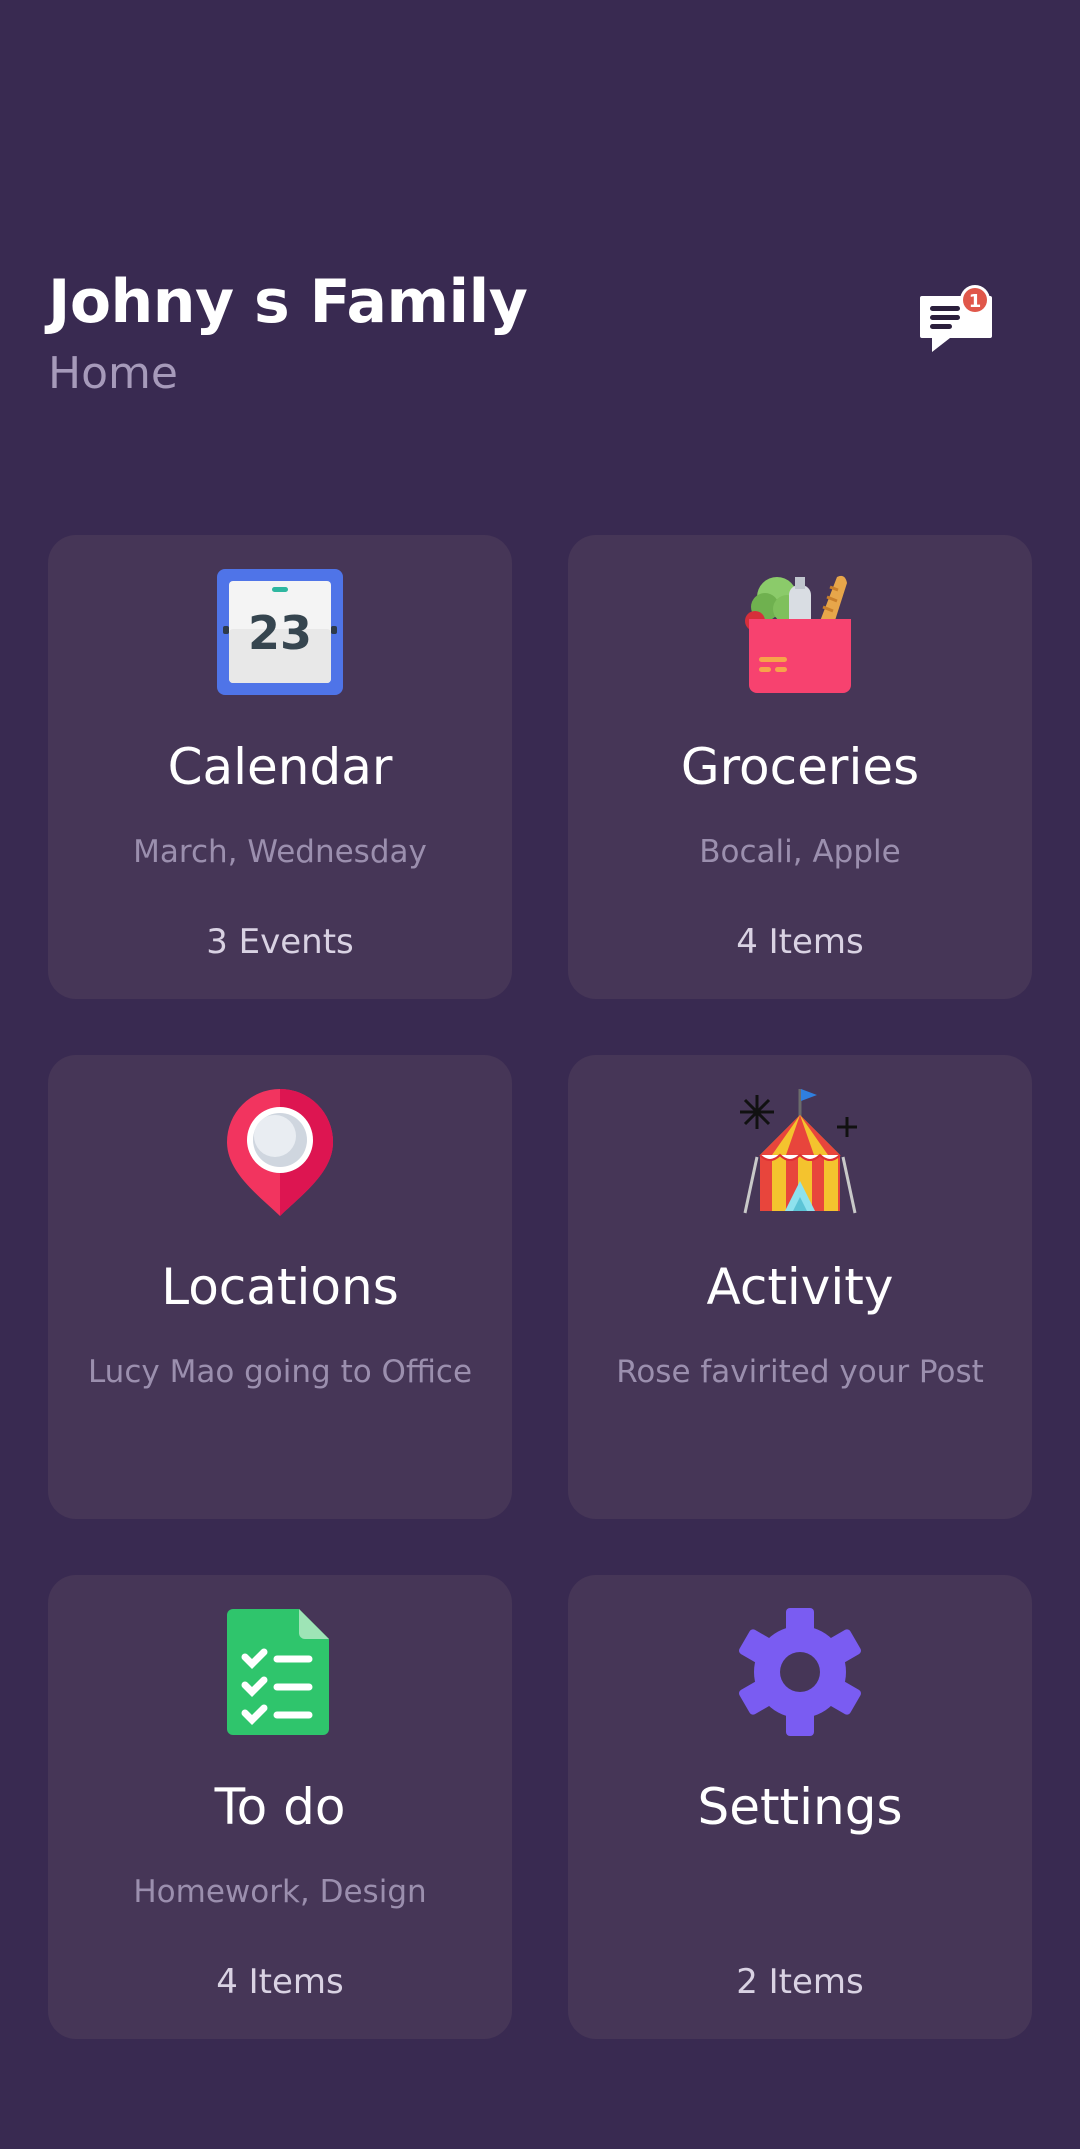 This screenshot has width=1080, height=2149. I want to click on groceries-card: Groceries Bocali, Apple 4 Items, so click(800, 767).